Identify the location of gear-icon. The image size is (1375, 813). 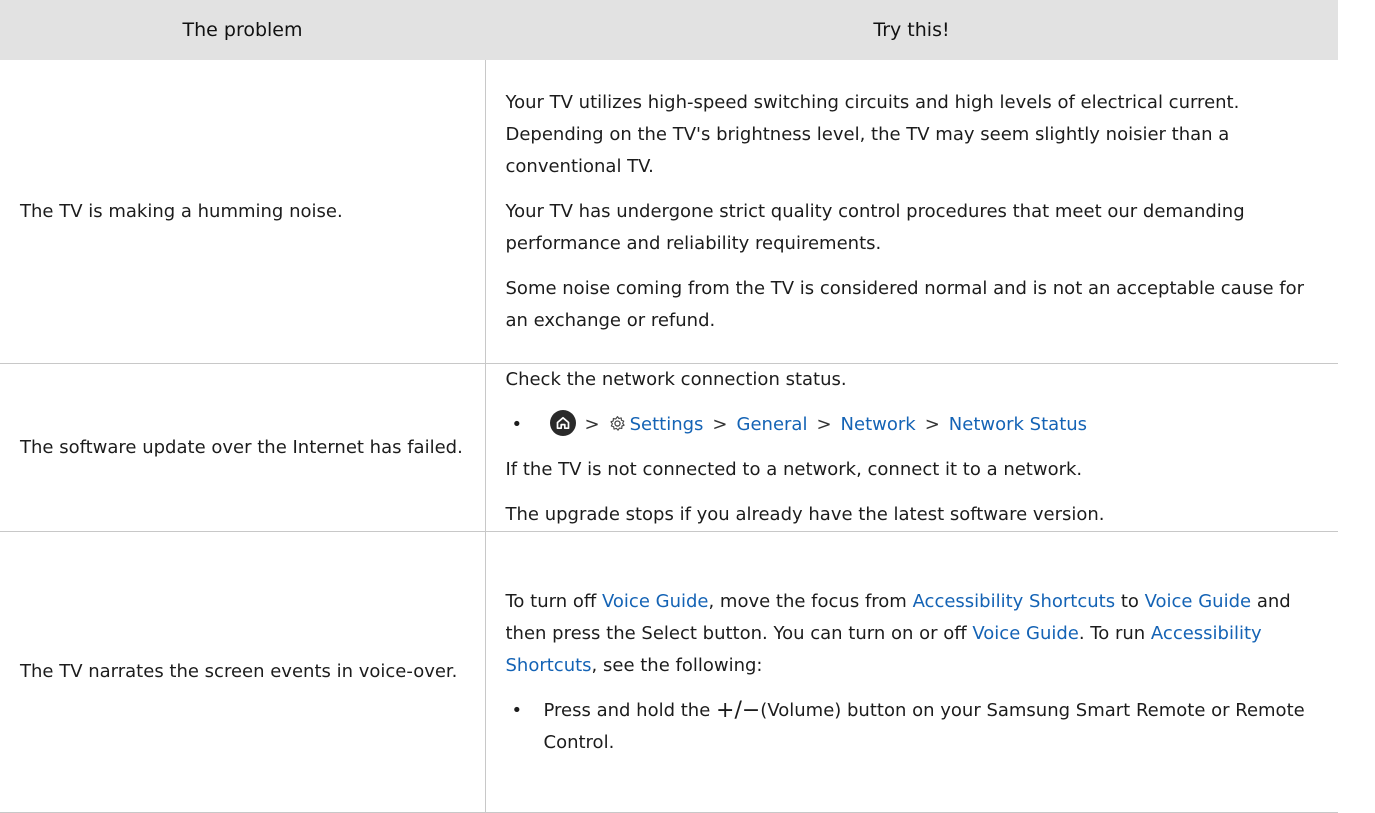
(617, 423).